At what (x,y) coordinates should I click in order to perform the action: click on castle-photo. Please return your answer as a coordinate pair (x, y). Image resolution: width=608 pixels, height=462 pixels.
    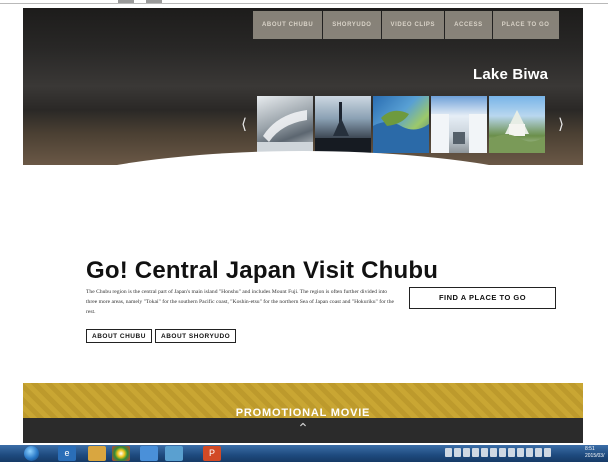
    Looking at the image, I should click on (517, 131).